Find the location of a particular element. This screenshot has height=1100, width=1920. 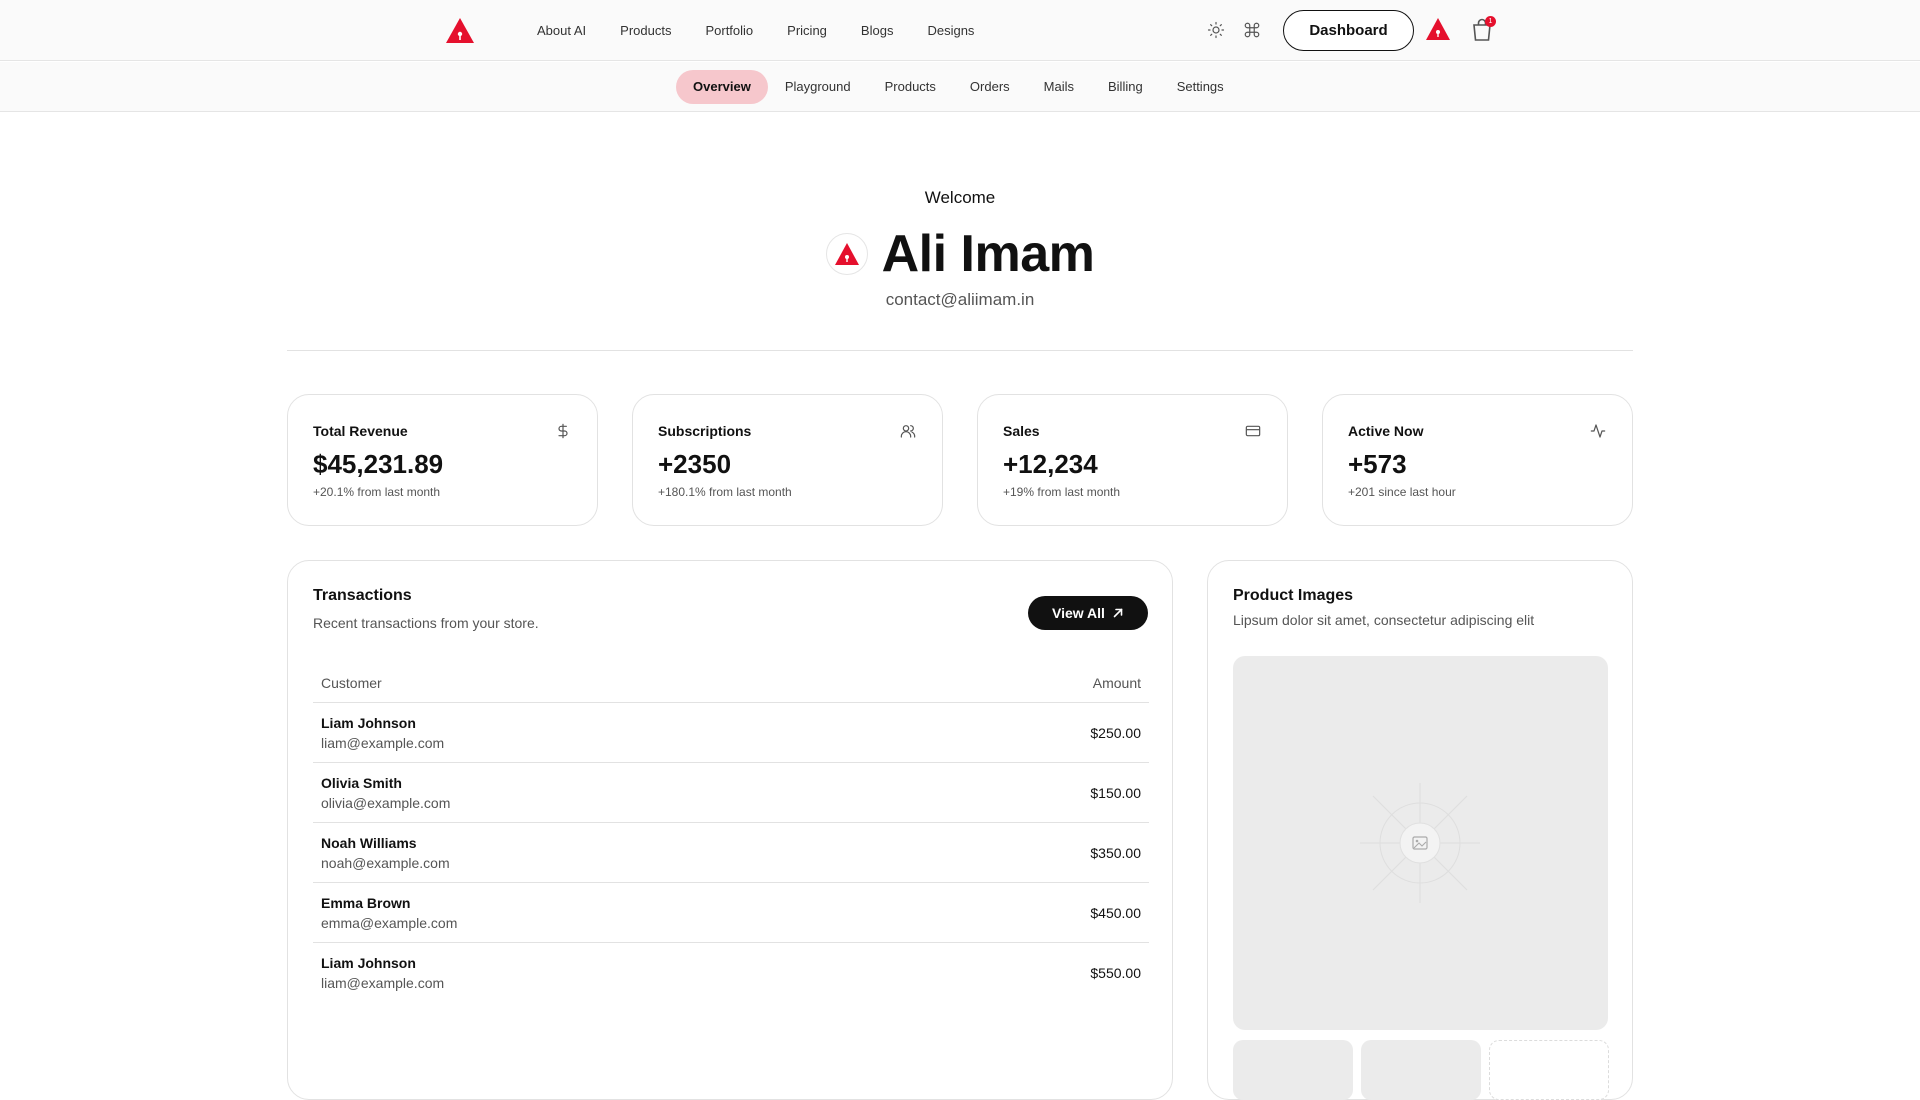

amount-cell: $350.00 is located at coordinates (1115, 852).